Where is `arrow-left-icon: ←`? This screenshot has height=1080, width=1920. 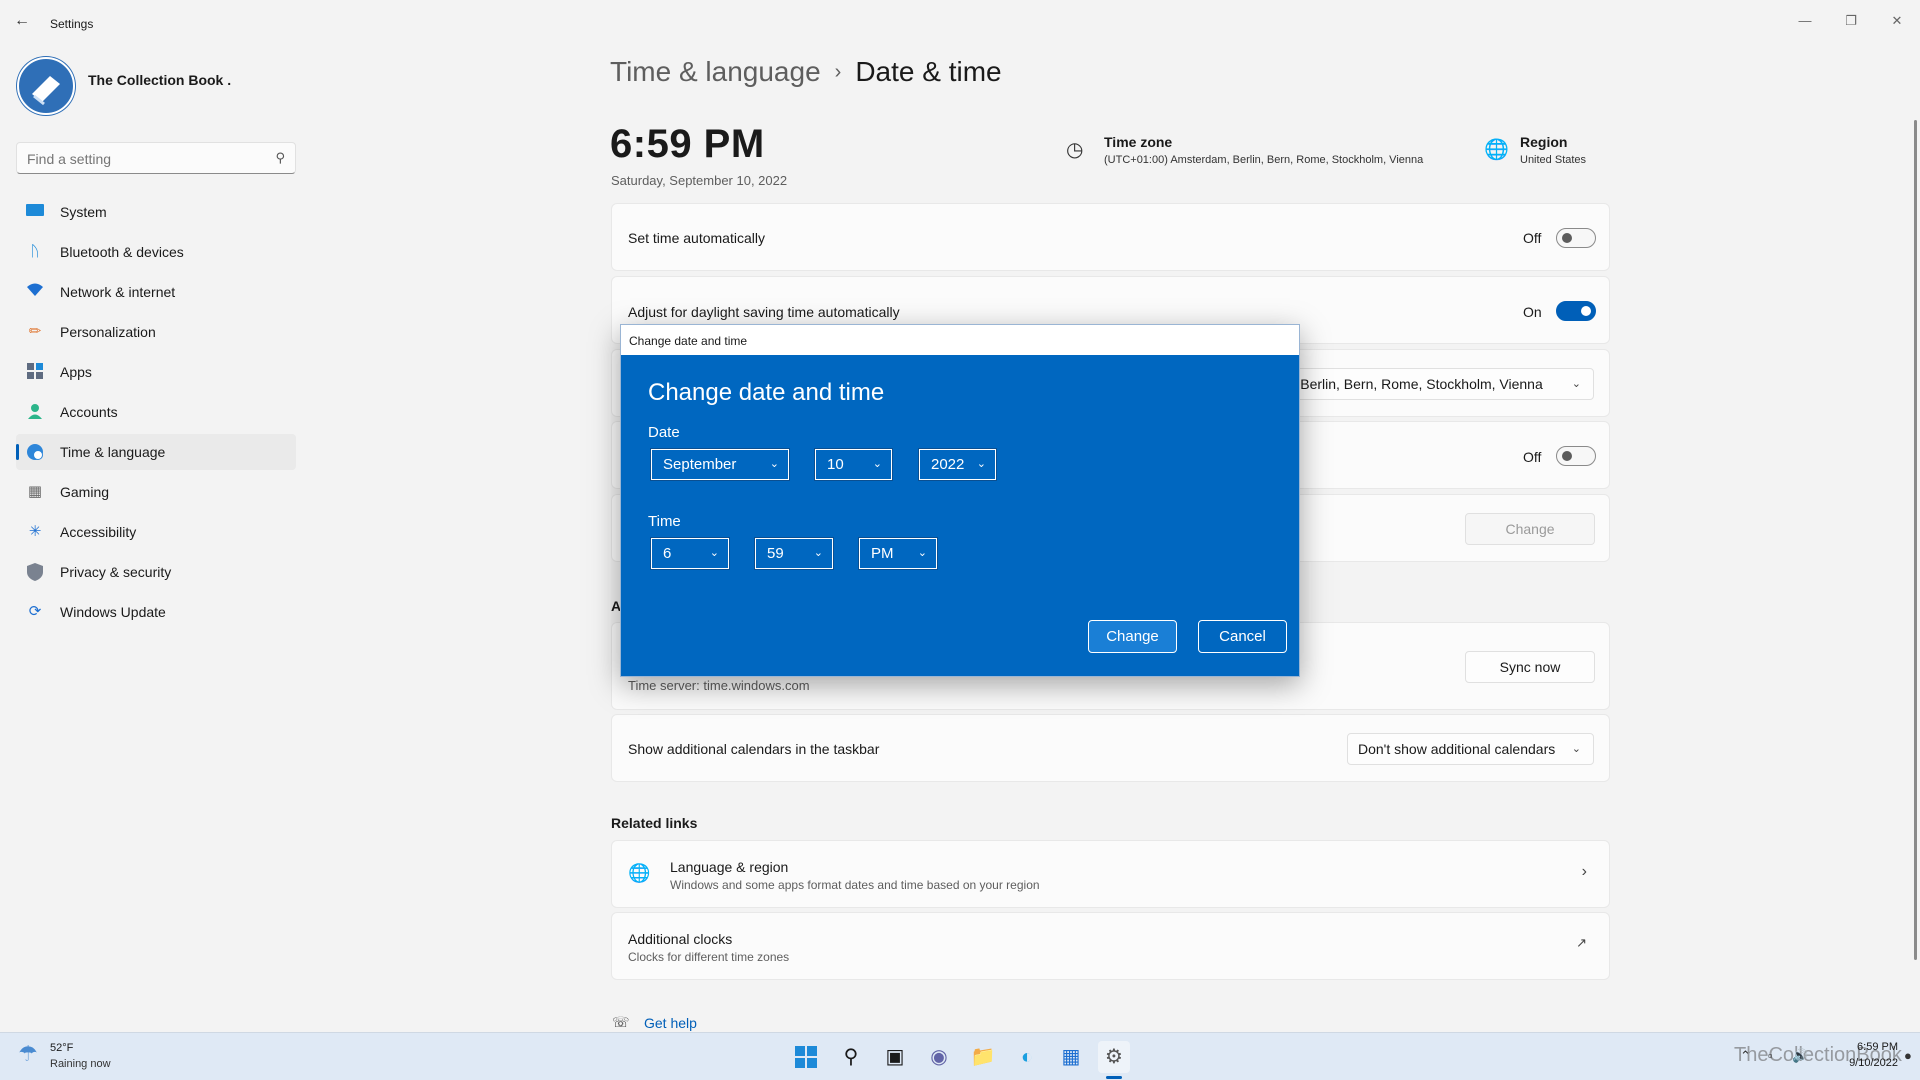
arrow-left-icon: ← is located at coordinates (22, 20).